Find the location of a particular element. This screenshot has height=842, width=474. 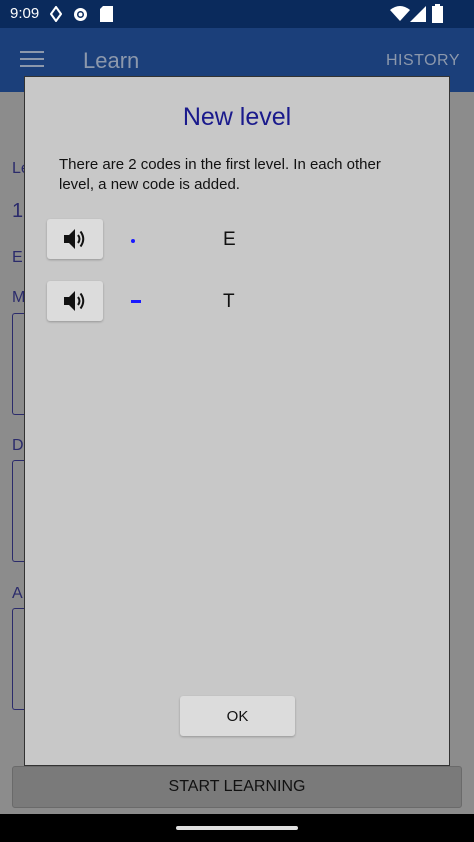

background-label: A is located at coordinates (17, 593).